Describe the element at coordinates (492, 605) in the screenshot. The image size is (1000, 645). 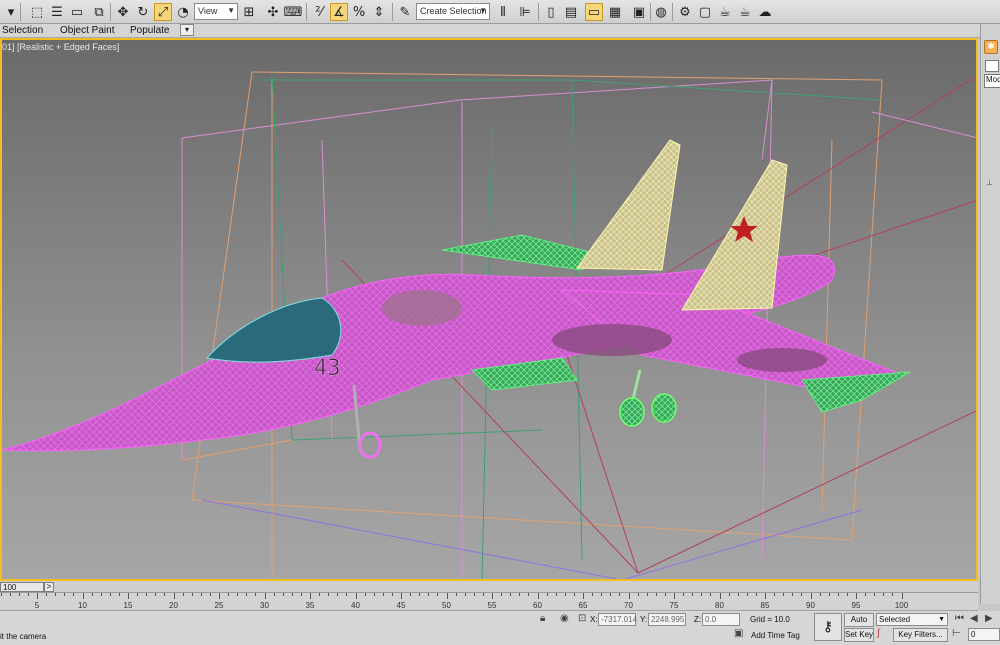
I see `track-bar-tick-label: 55` at that location.